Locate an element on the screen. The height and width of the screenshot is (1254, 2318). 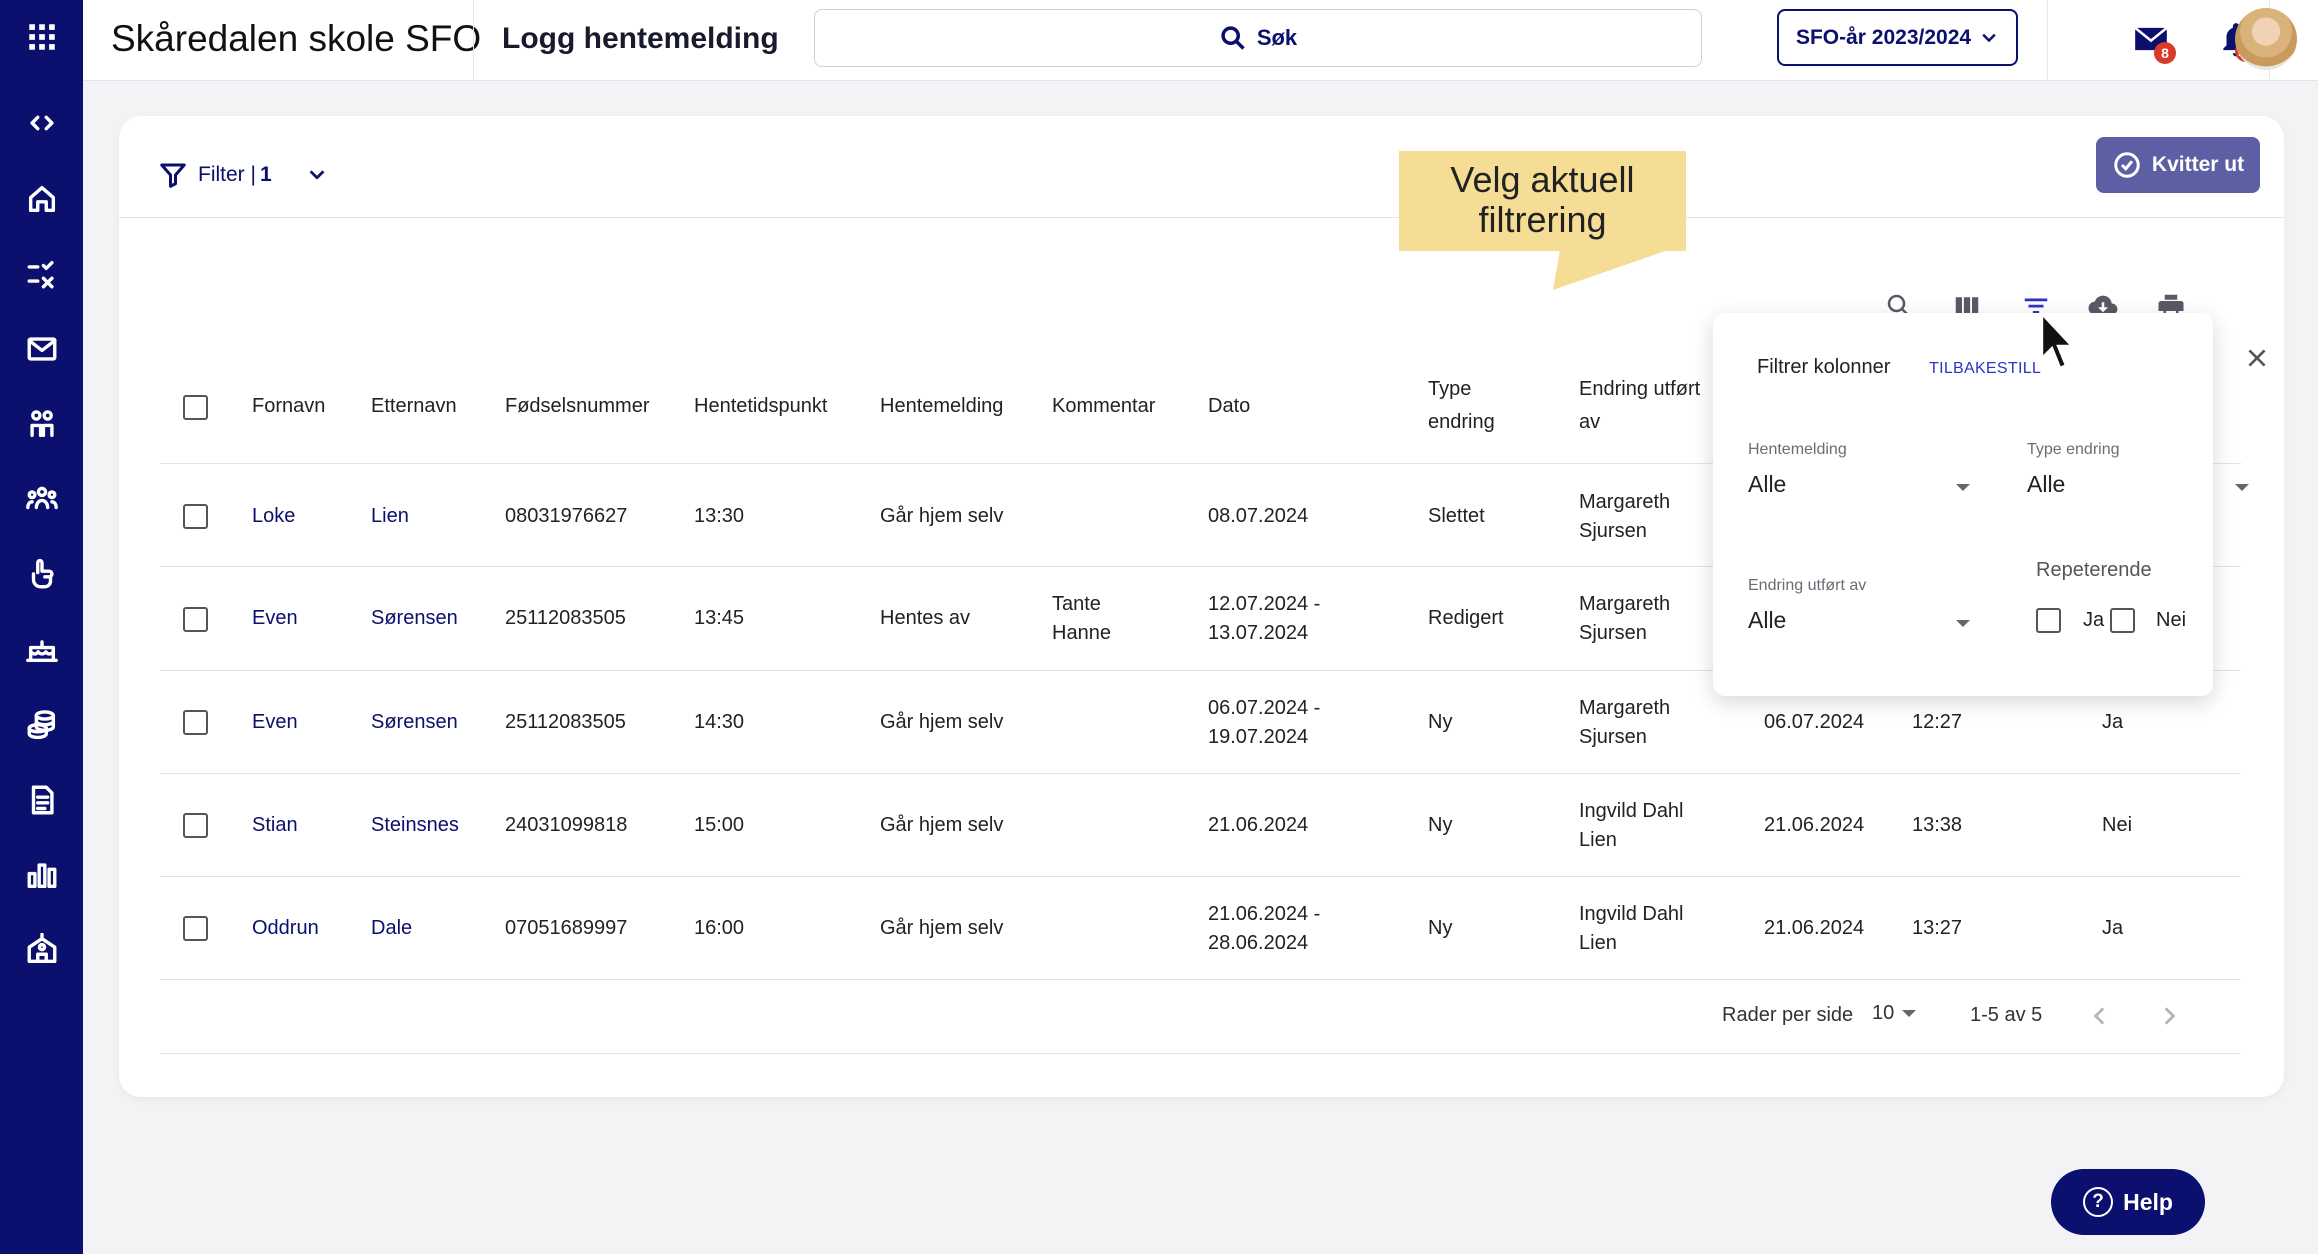
school-icon is located at coordinates (41, 950).